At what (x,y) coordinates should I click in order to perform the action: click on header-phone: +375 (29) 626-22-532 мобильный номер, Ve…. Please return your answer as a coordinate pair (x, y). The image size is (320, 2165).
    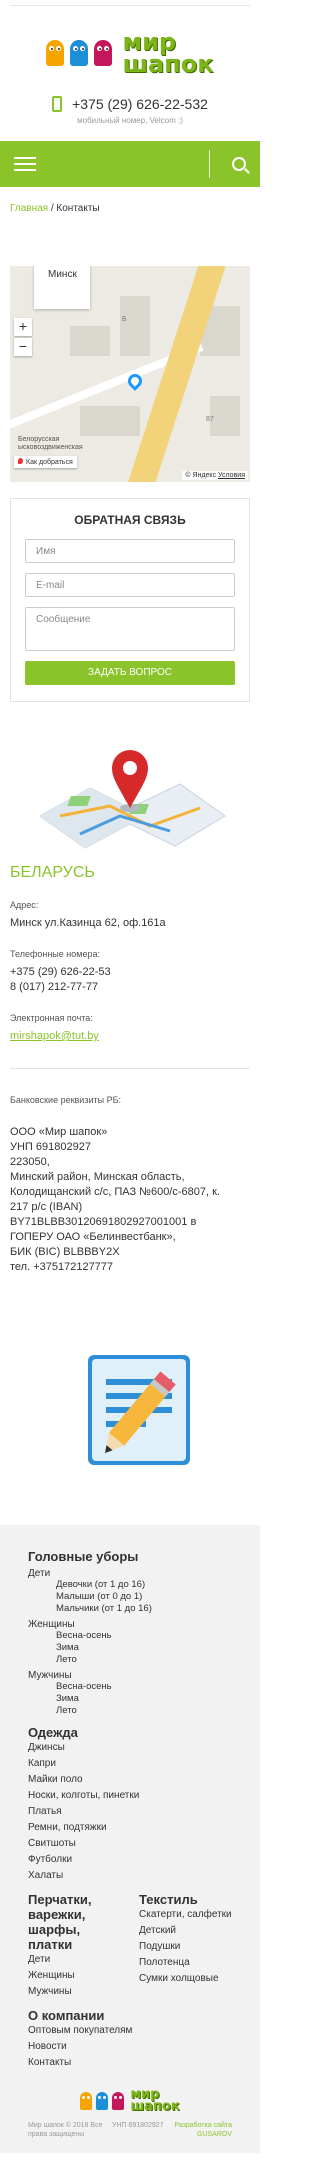
    Looking at the image, I should click on (130, 114).